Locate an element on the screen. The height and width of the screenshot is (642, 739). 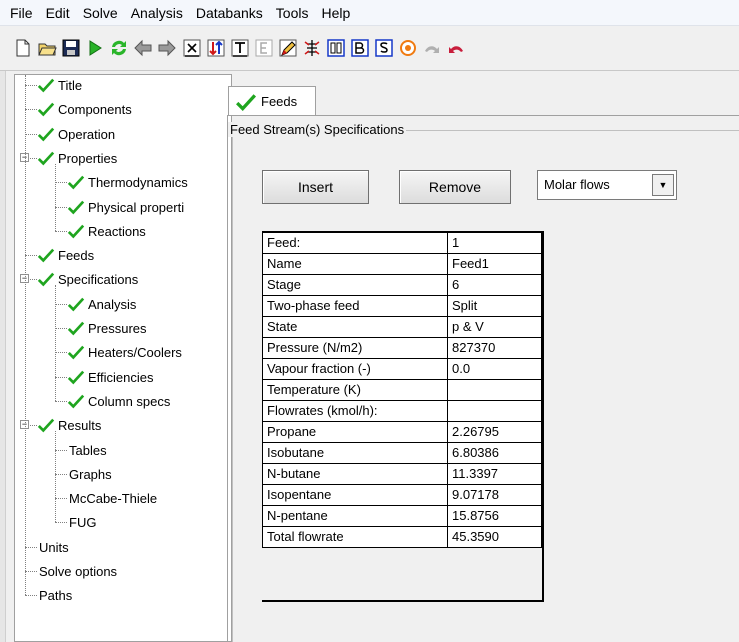
flowsheet-icon is located at coordinates (312, 48).